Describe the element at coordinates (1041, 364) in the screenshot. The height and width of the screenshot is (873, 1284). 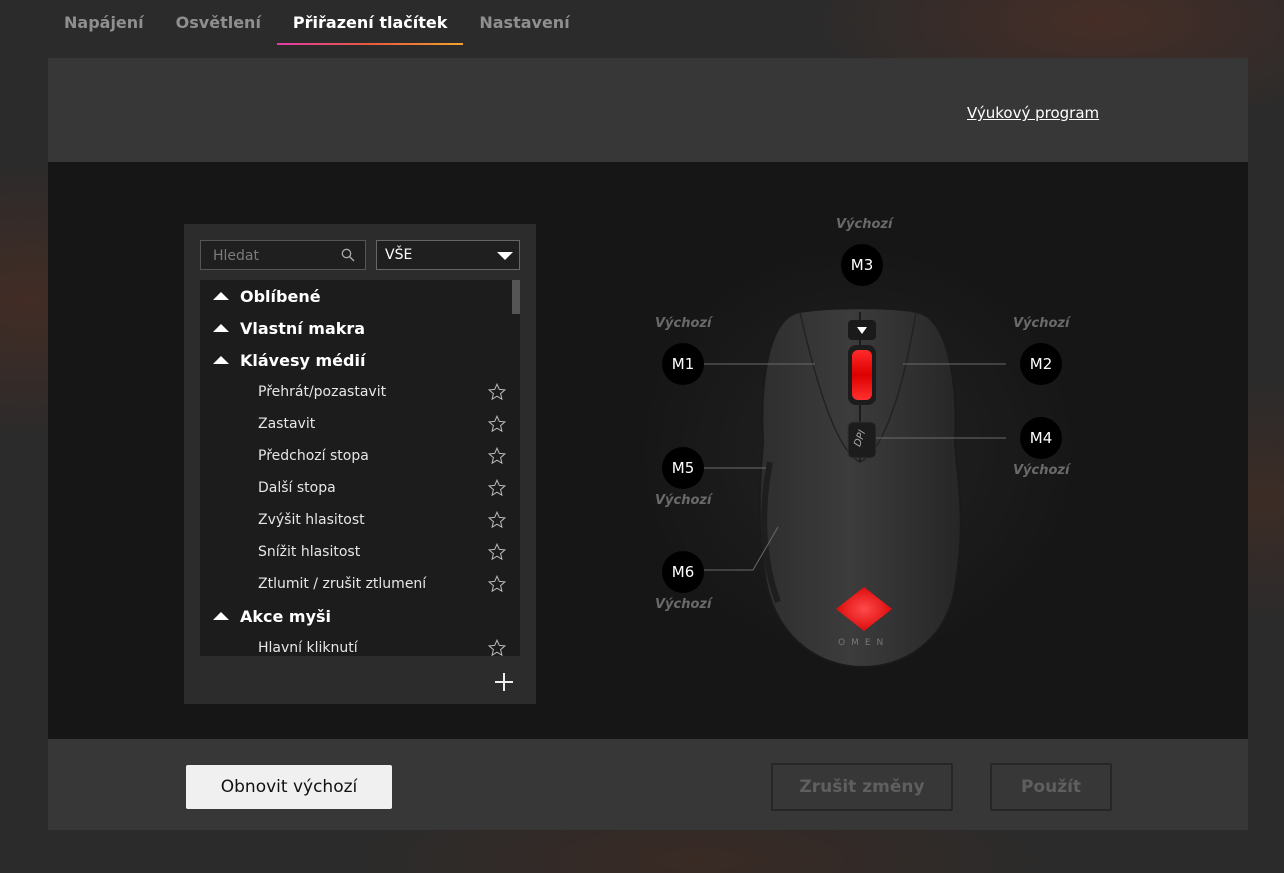
I see `m2-button: M2` at that location.